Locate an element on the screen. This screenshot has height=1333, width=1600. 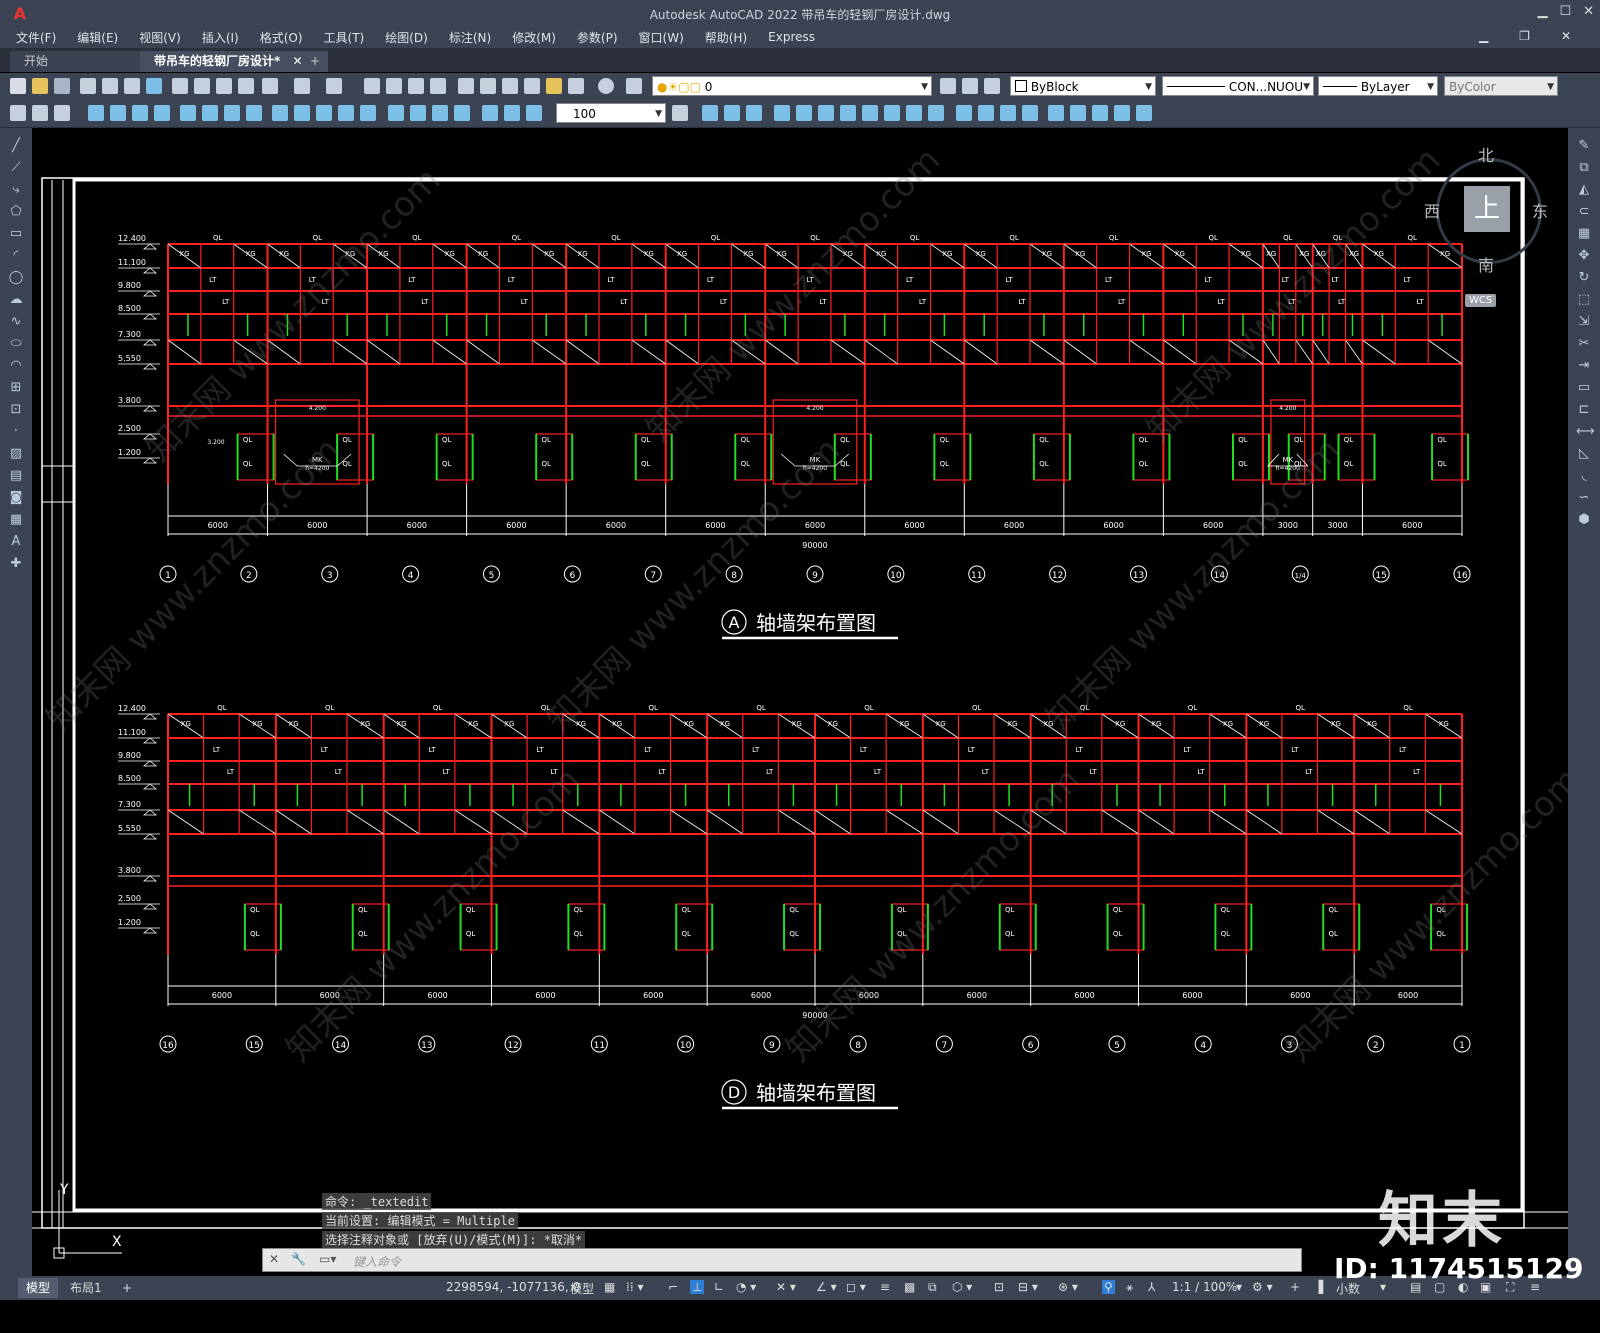
table-icon: ▦ is located at coordinates (16, 520).